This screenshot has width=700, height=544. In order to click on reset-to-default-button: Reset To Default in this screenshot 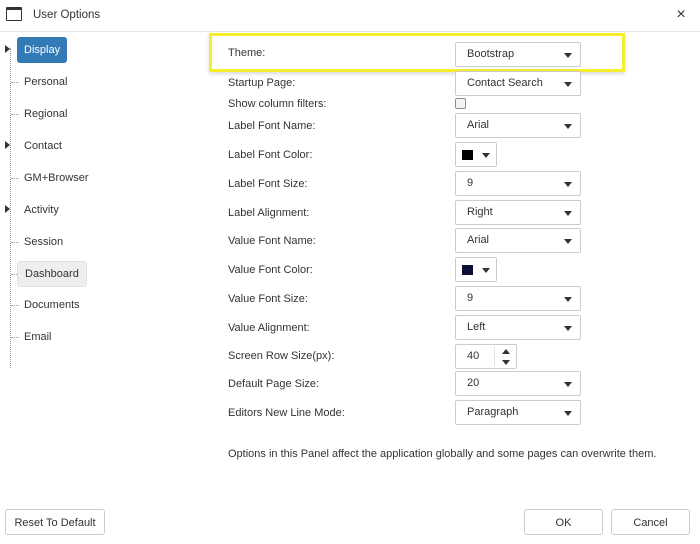, I will do `click(55, 522)`.